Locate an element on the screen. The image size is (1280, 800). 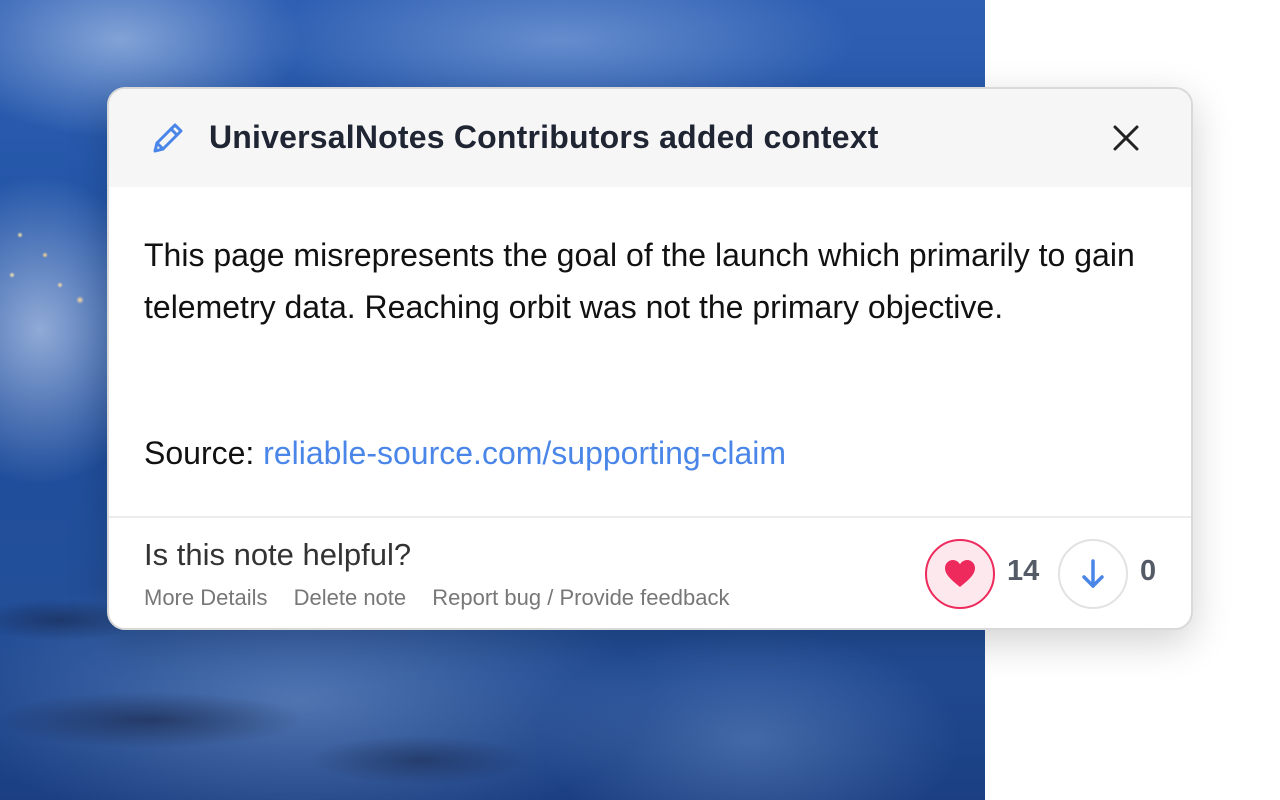
arrow-down-icon is located at coordinates (1093, 573).